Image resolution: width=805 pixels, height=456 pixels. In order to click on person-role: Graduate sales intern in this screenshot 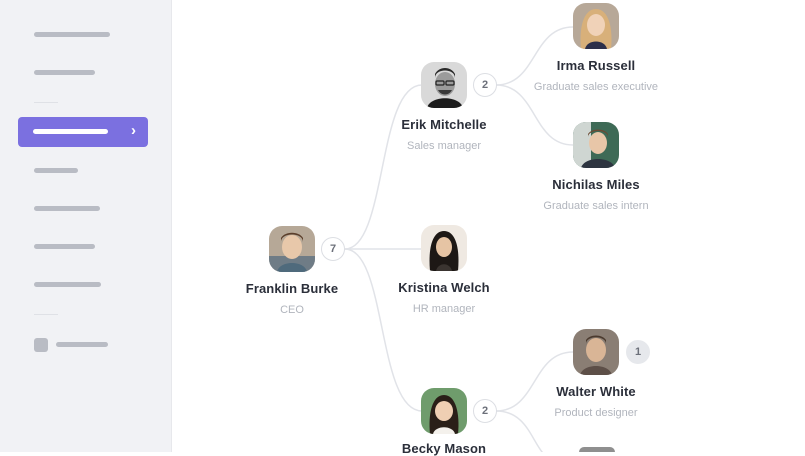, I will do `click(596, 206)`.